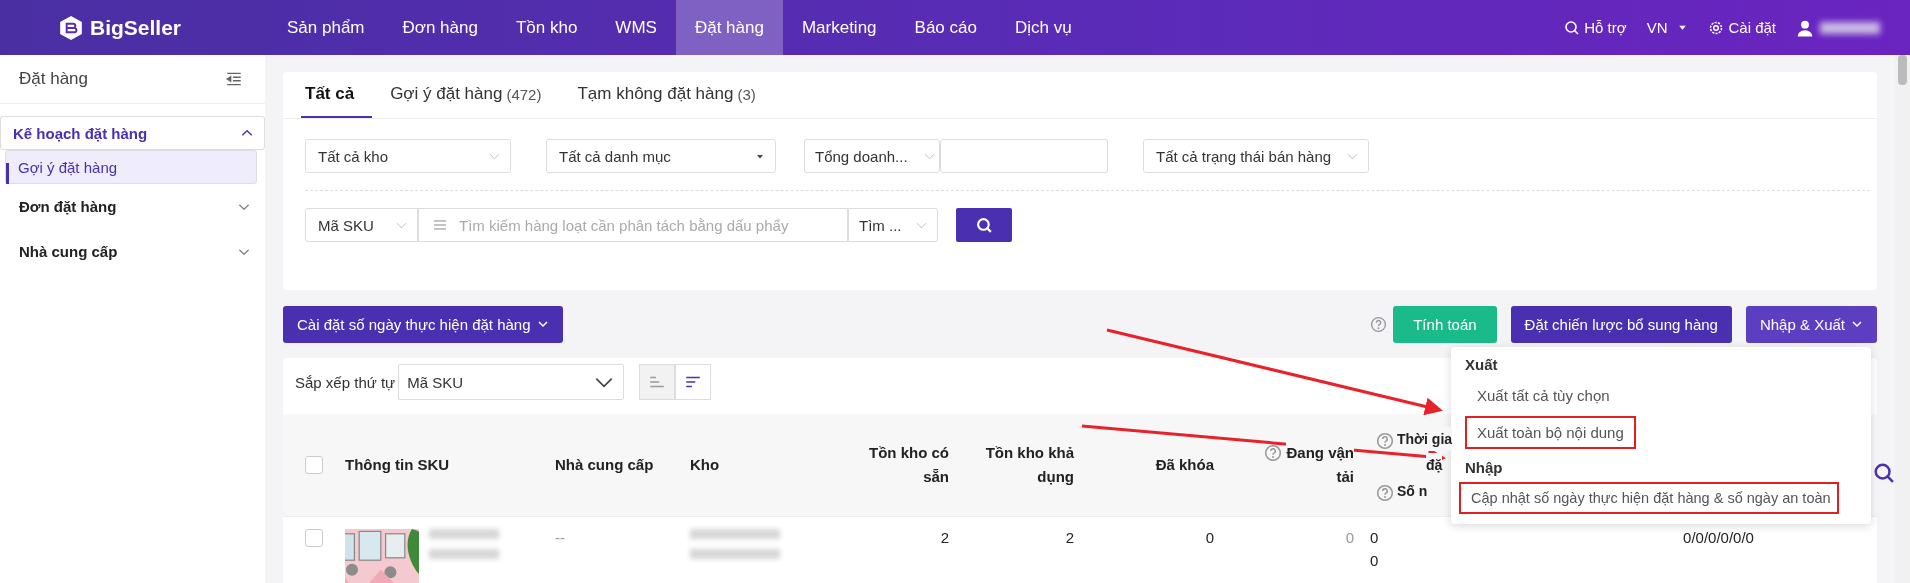 Image resolution: width=1910 pixels, height=583 pixels. I want to click on menu-item: Xuất tất cả tùy chọn, so click(1543, 395).